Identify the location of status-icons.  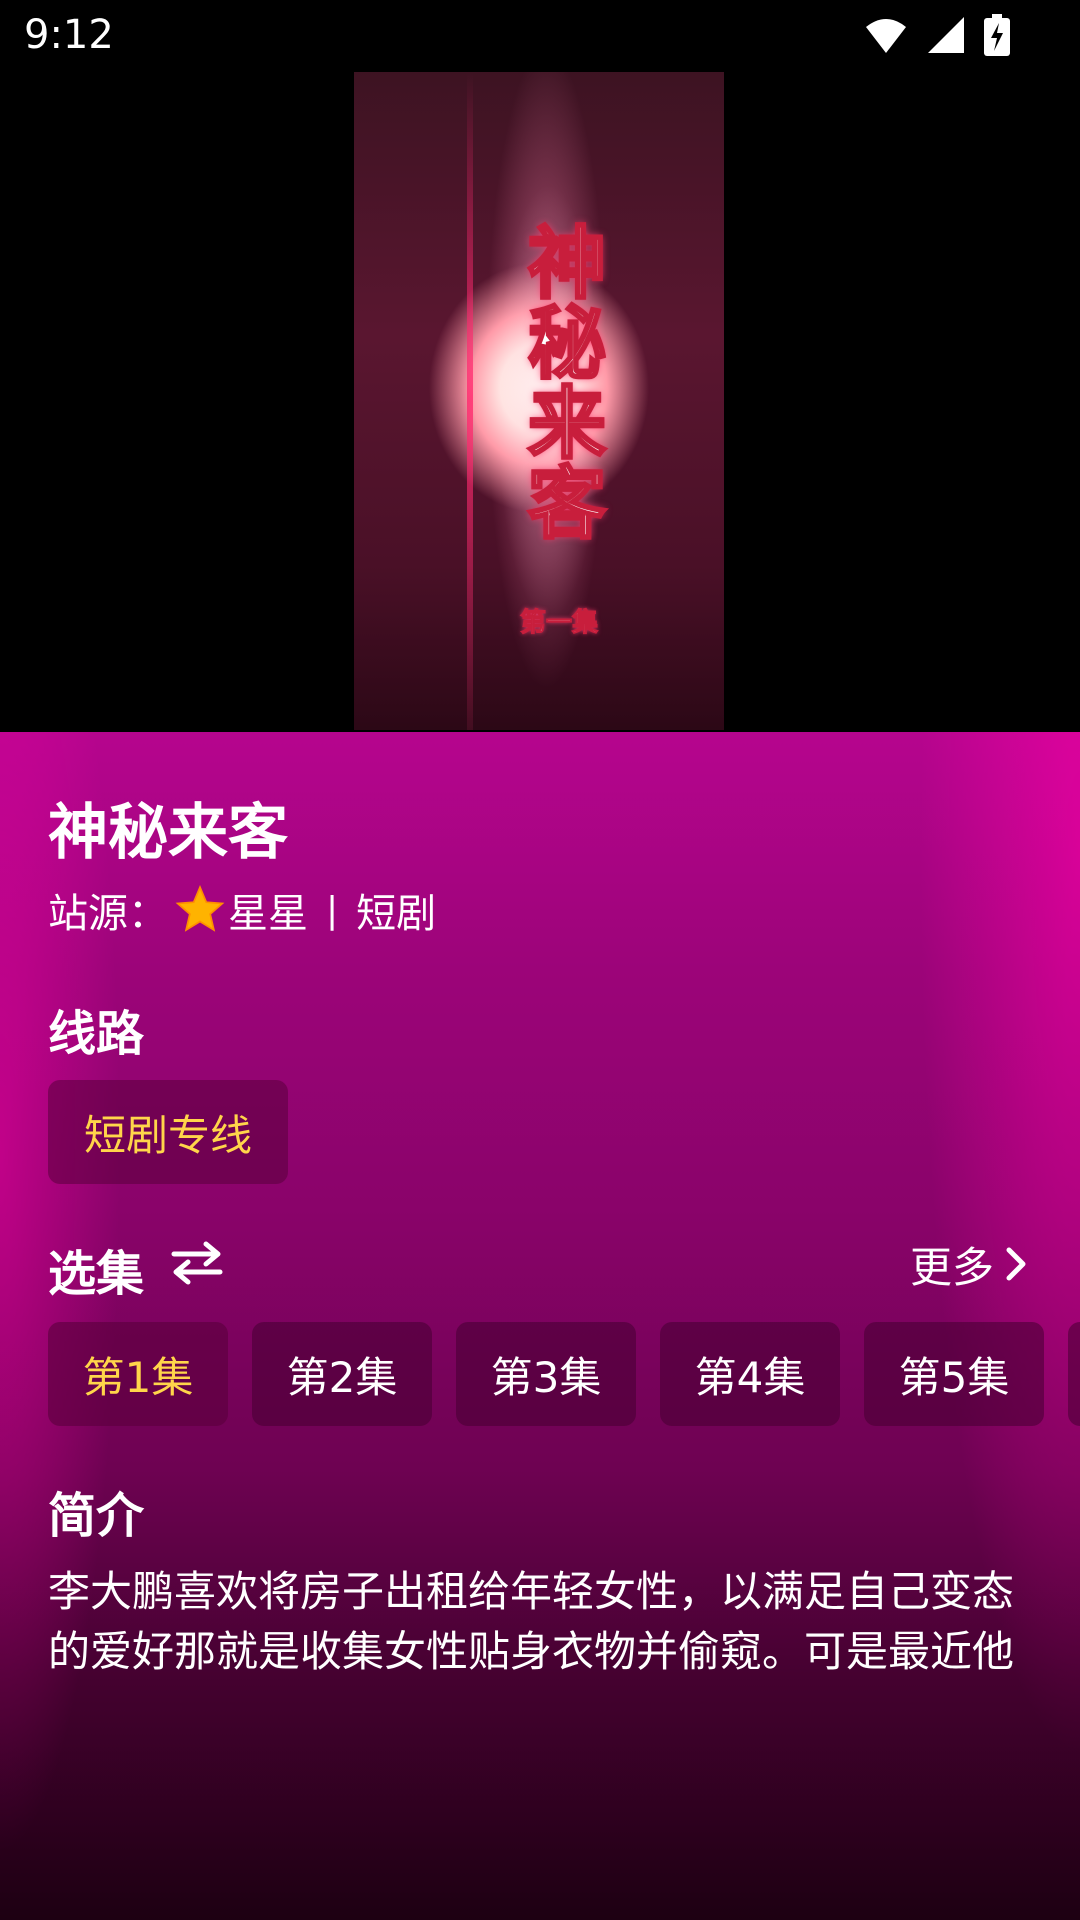
(937, 35).